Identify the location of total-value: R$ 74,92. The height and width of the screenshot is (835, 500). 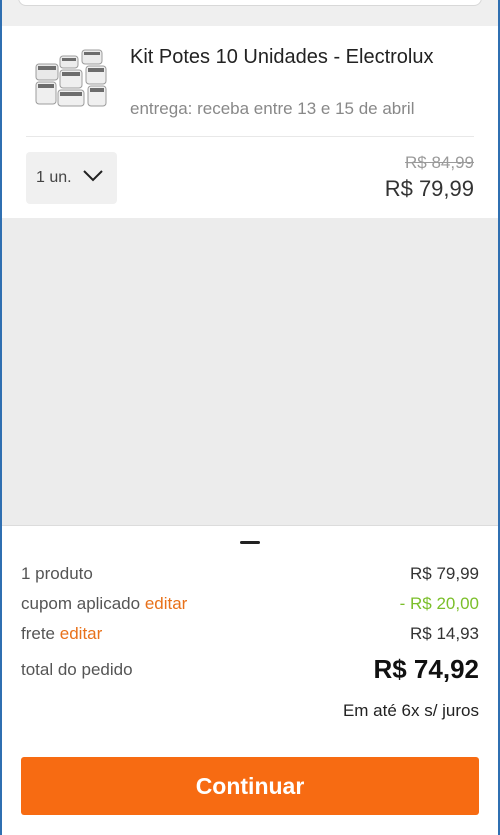
(426, 669).